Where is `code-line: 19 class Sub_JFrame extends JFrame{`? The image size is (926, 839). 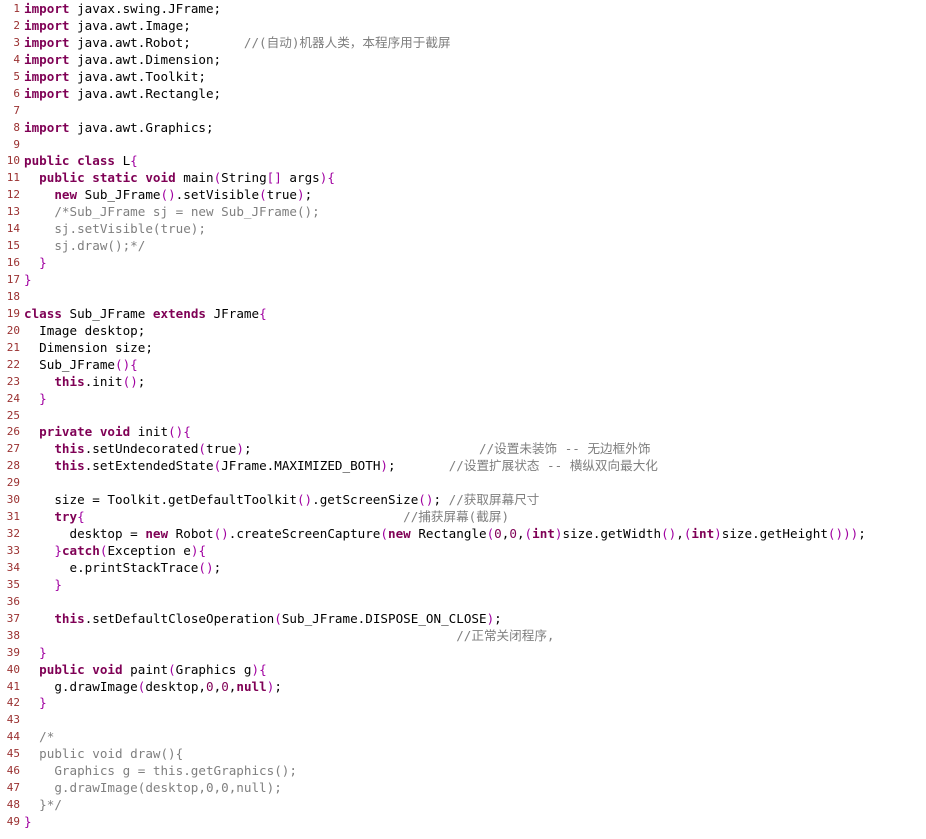 code-line: 19 class Sub_JFrame extends JFrame{ is located at coordinates (463, 314).